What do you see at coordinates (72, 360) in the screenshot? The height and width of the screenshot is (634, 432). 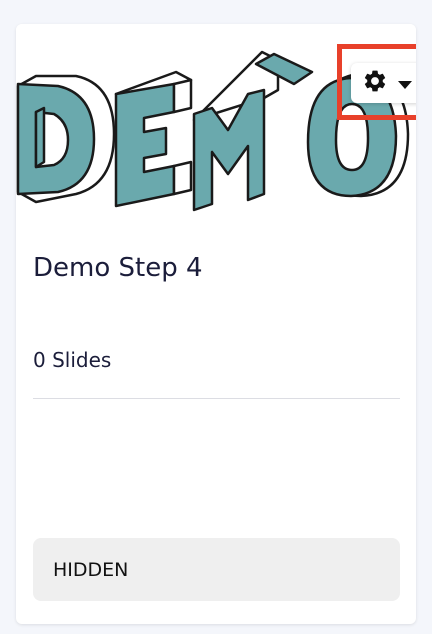 I see `slides-count: 0 Slides` at bounding box center [72, 360].